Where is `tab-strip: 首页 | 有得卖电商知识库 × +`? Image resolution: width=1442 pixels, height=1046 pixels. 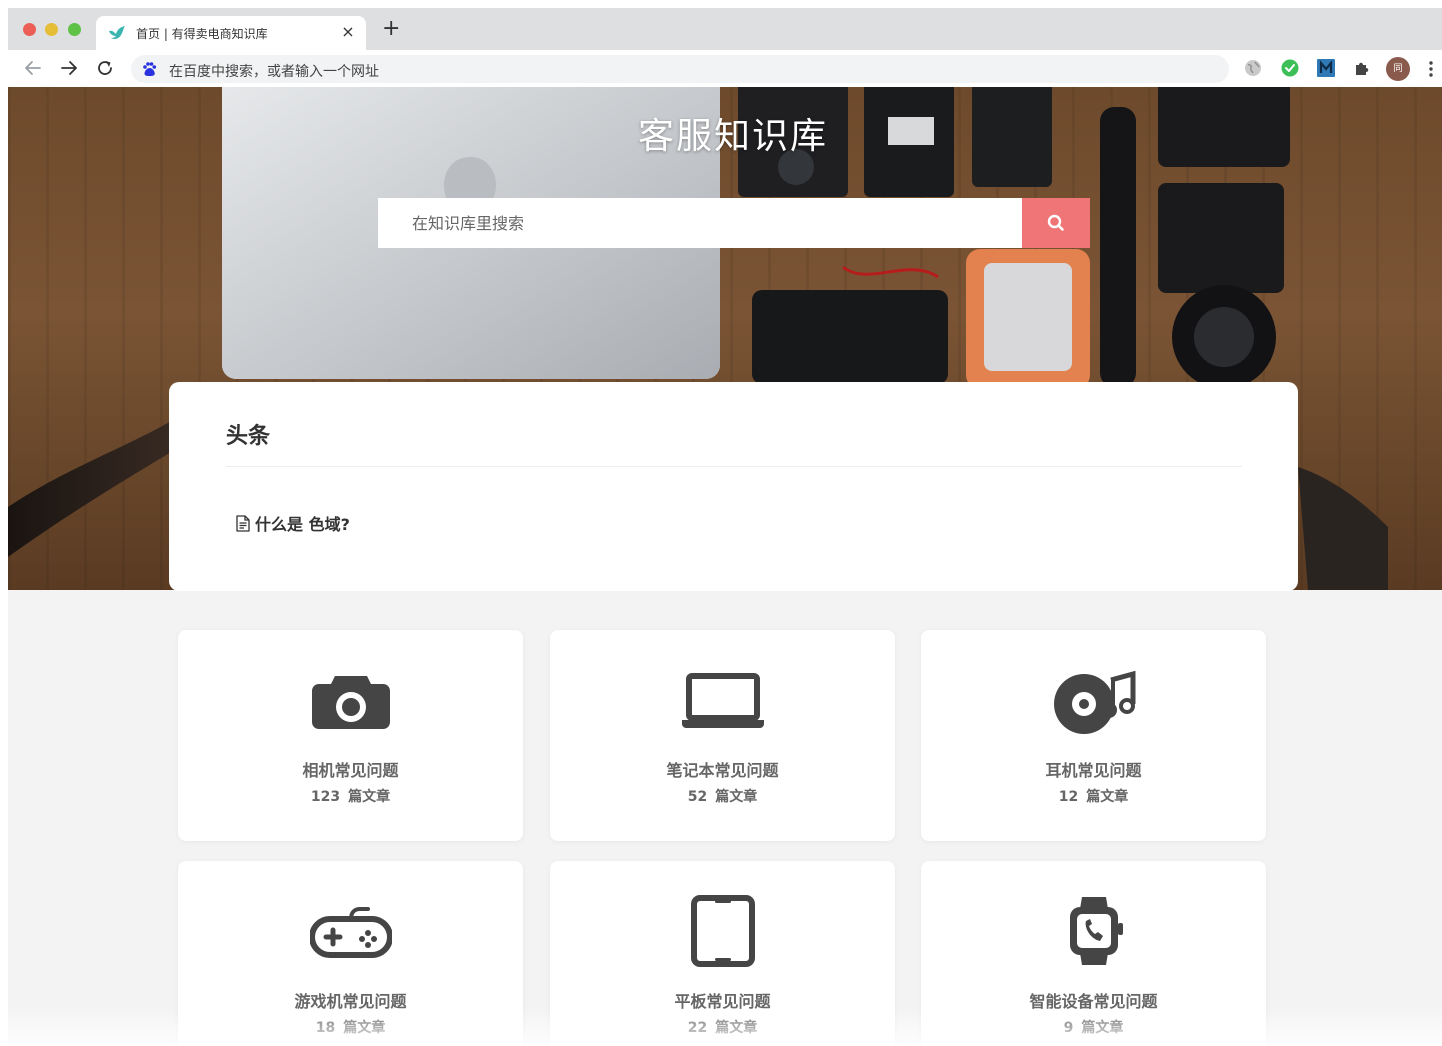 tab-strip: 首页 | 有得卖电商知识库 × + is located at coordinates (725, 29).